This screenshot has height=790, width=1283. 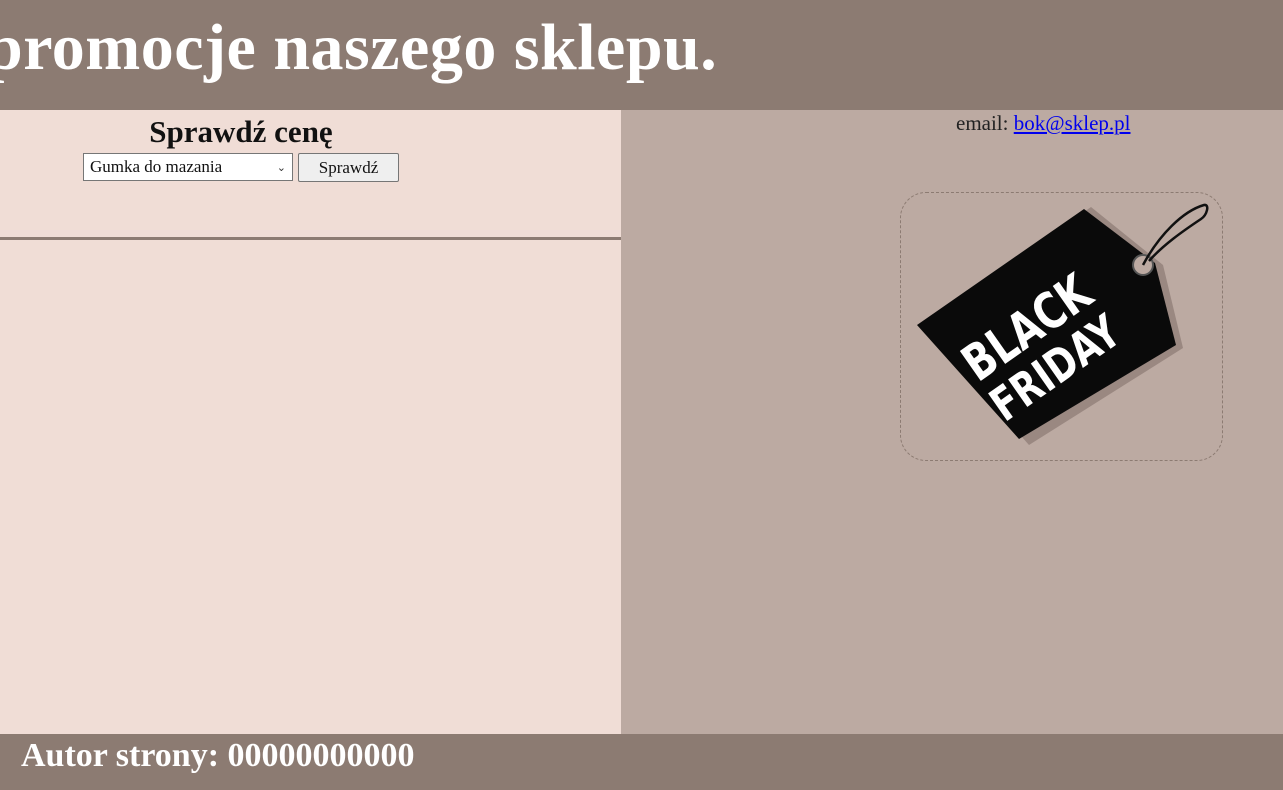 I want to click on black-friday-image: BLACK FRIDAY, so click(x=1061, y=326).